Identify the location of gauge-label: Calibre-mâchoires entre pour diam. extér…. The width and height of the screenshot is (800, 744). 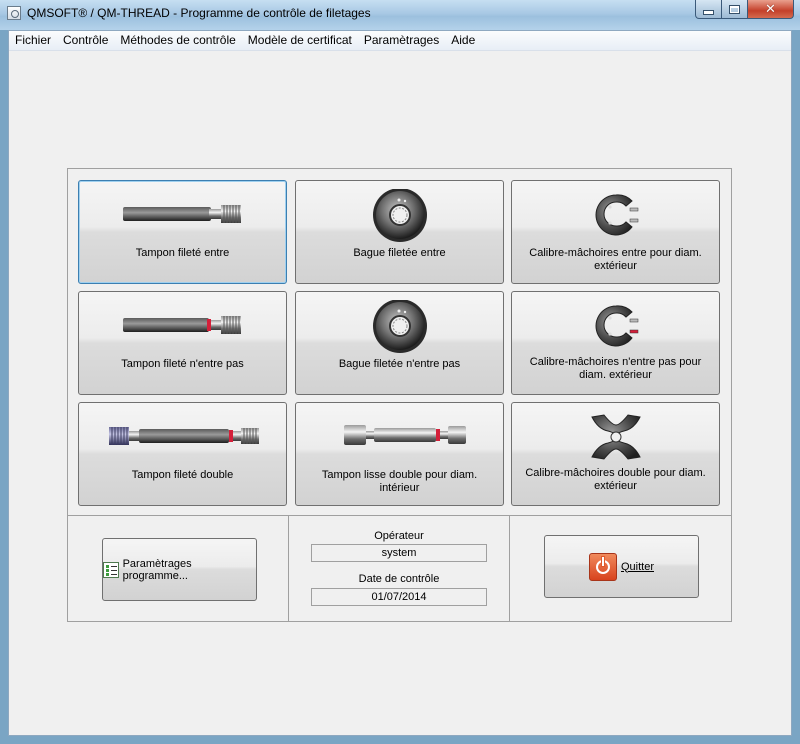
(615, 259).